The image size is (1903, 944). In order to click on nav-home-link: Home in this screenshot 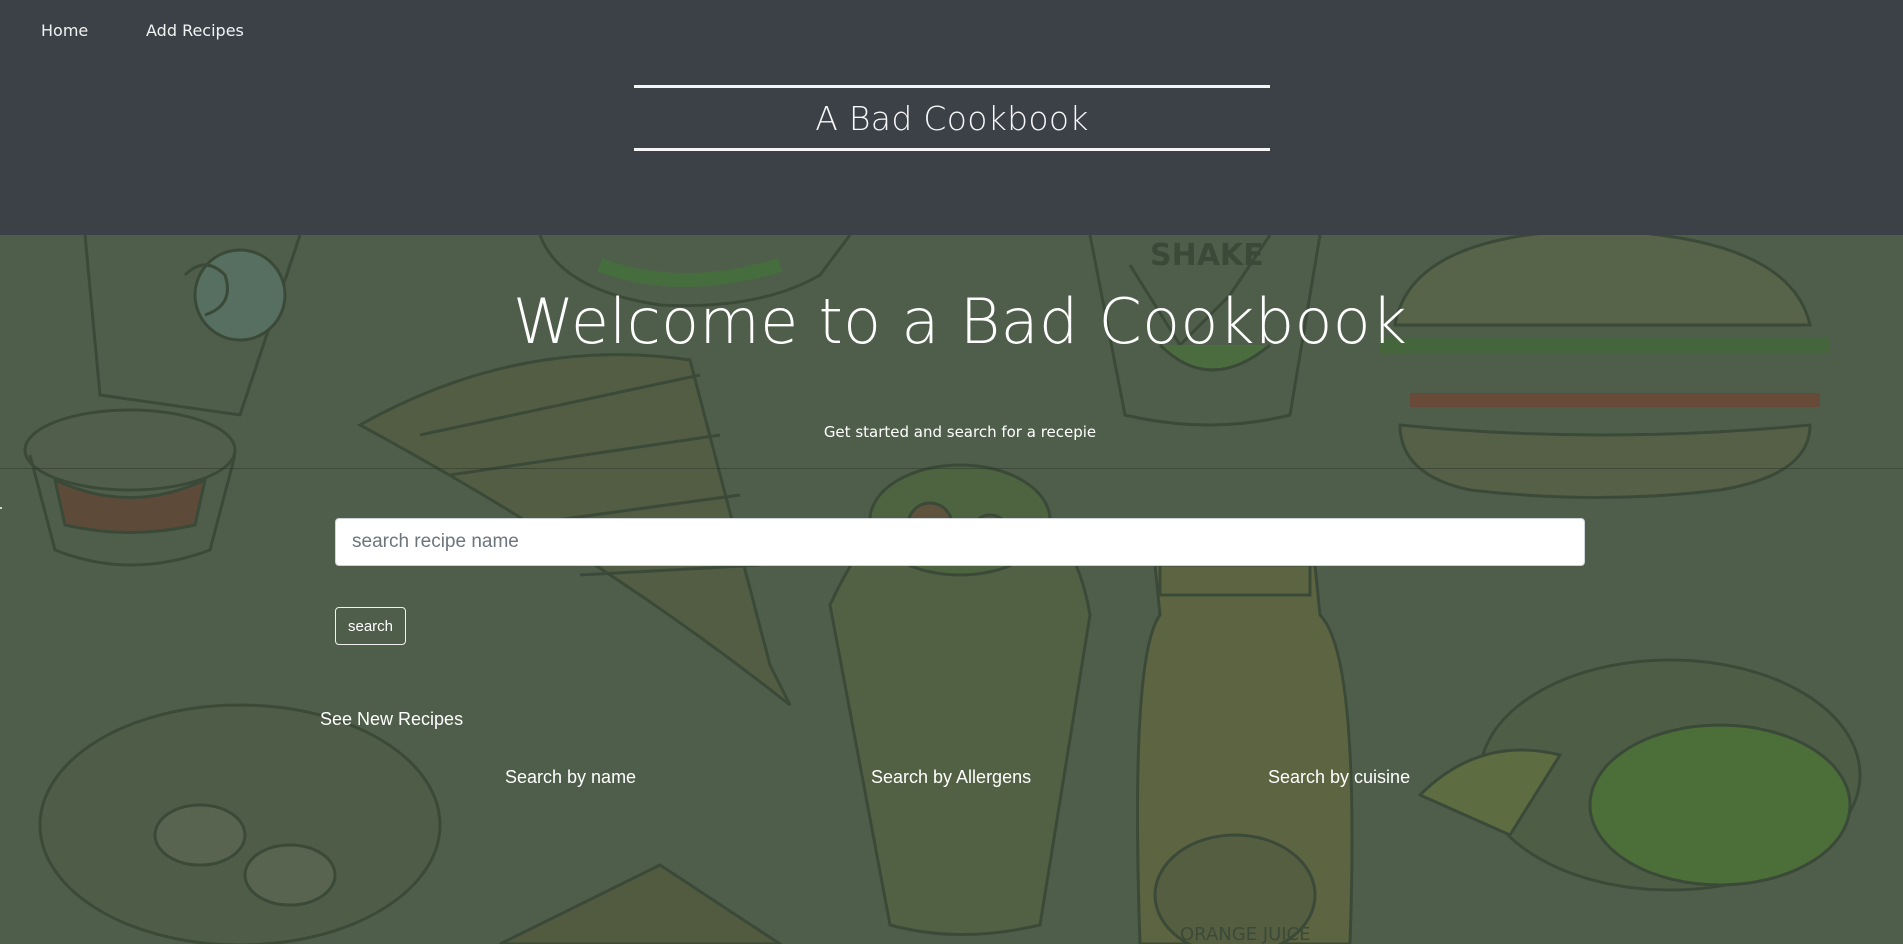, I will do `click(64, 30)`.